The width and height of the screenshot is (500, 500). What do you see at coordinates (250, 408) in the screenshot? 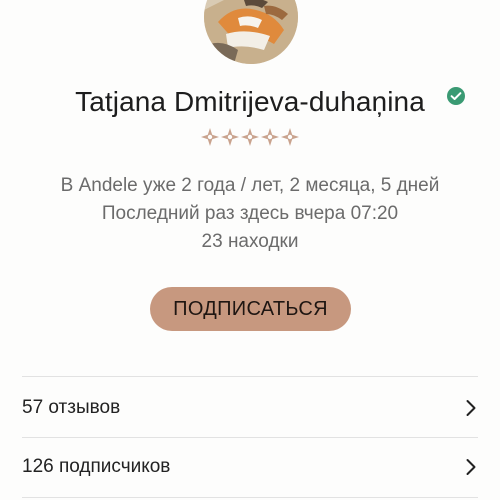
I see `reviews-row: 57 отзывов` at bounding box center [250, 408].